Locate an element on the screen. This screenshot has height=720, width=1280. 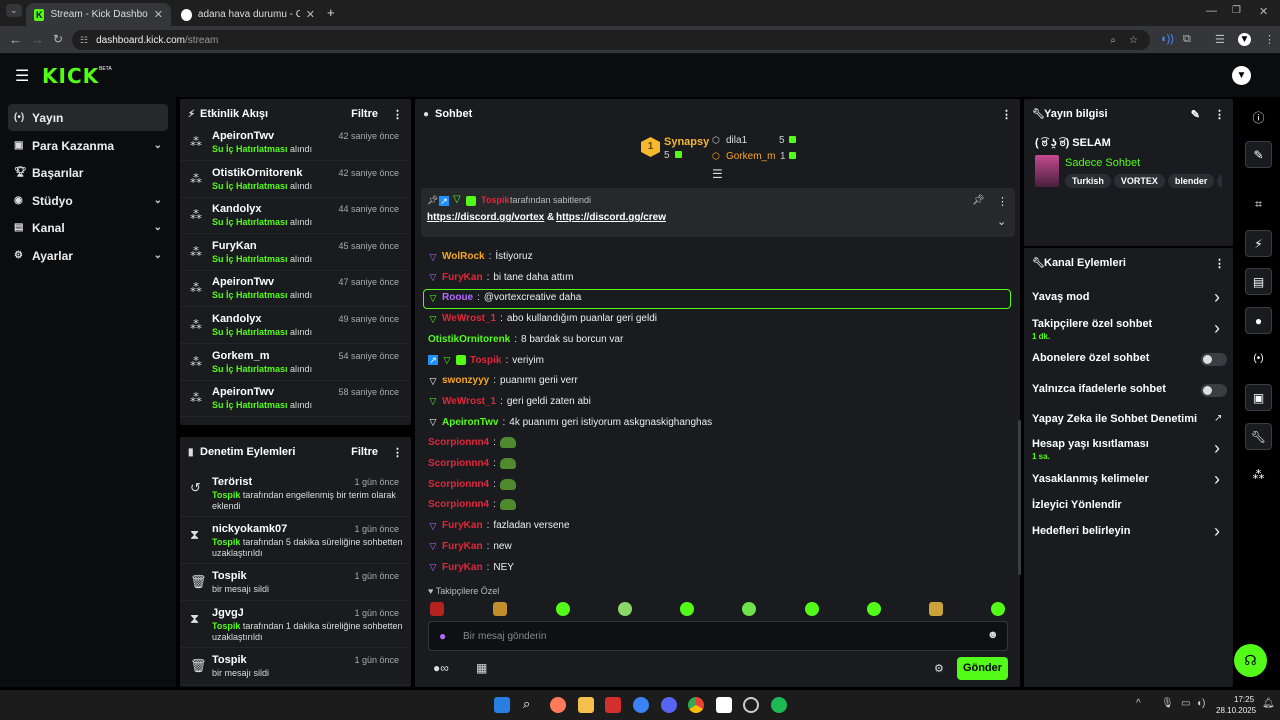
file-explorer-icon is located at coordinates (586, 705).